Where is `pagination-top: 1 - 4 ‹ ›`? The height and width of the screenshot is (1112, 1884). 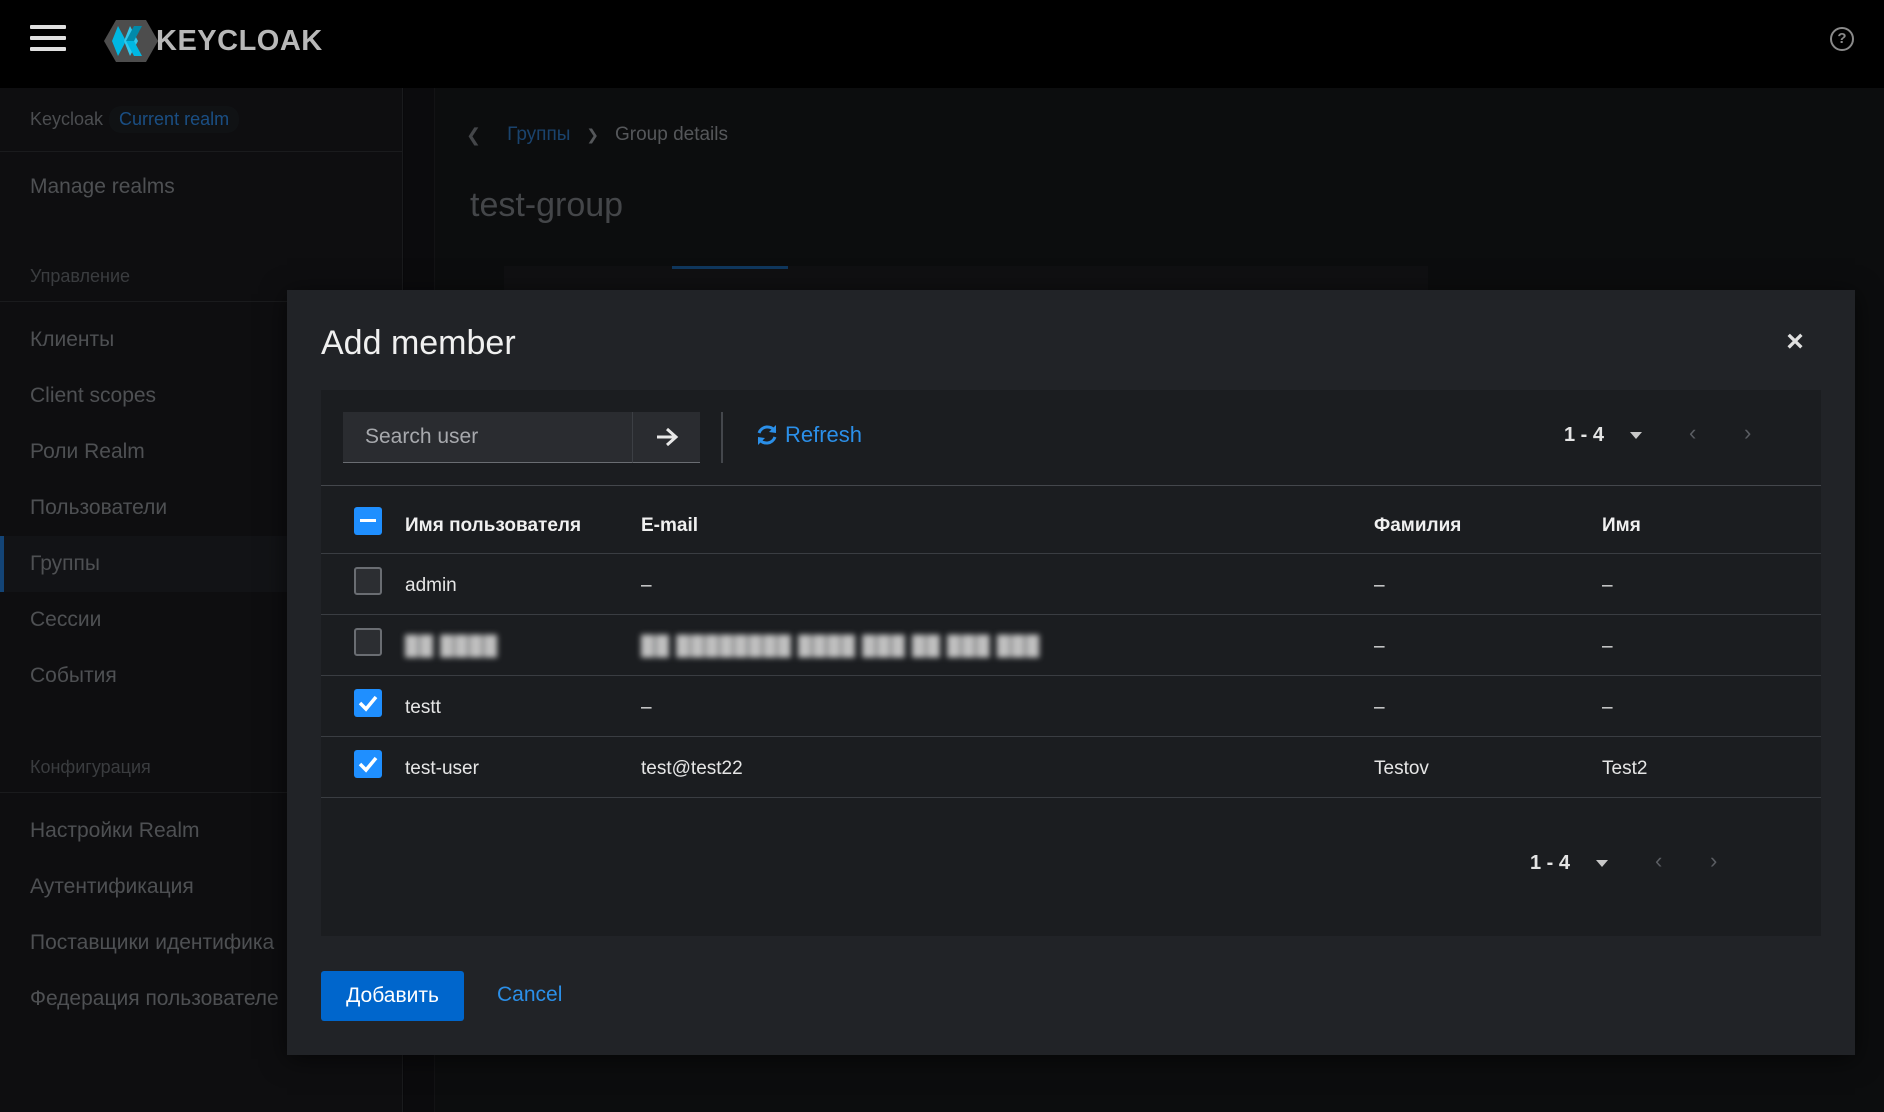
pagination-top: 1 - 4 ‹ › is located at coordinates (1679, 433).